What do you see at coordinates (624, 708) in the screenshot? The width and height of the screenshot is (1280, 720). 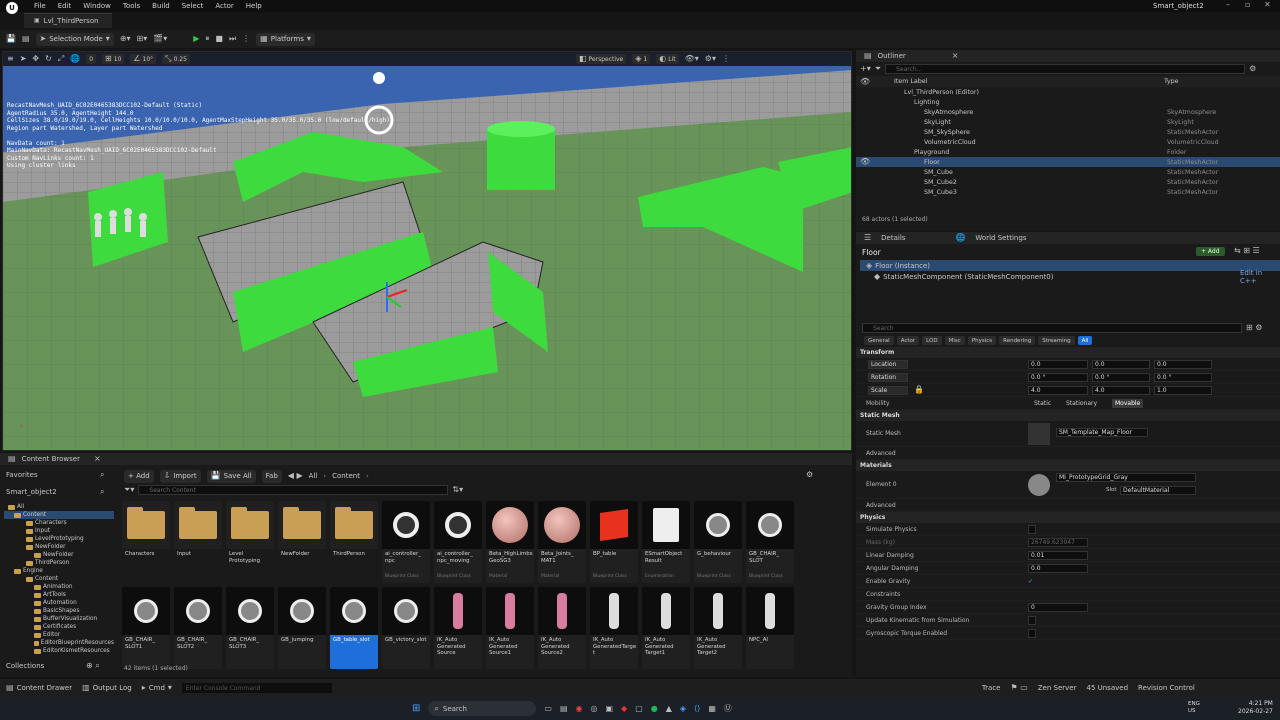 I see `app-icon-3: ◆` at bounding box center [624, 708].